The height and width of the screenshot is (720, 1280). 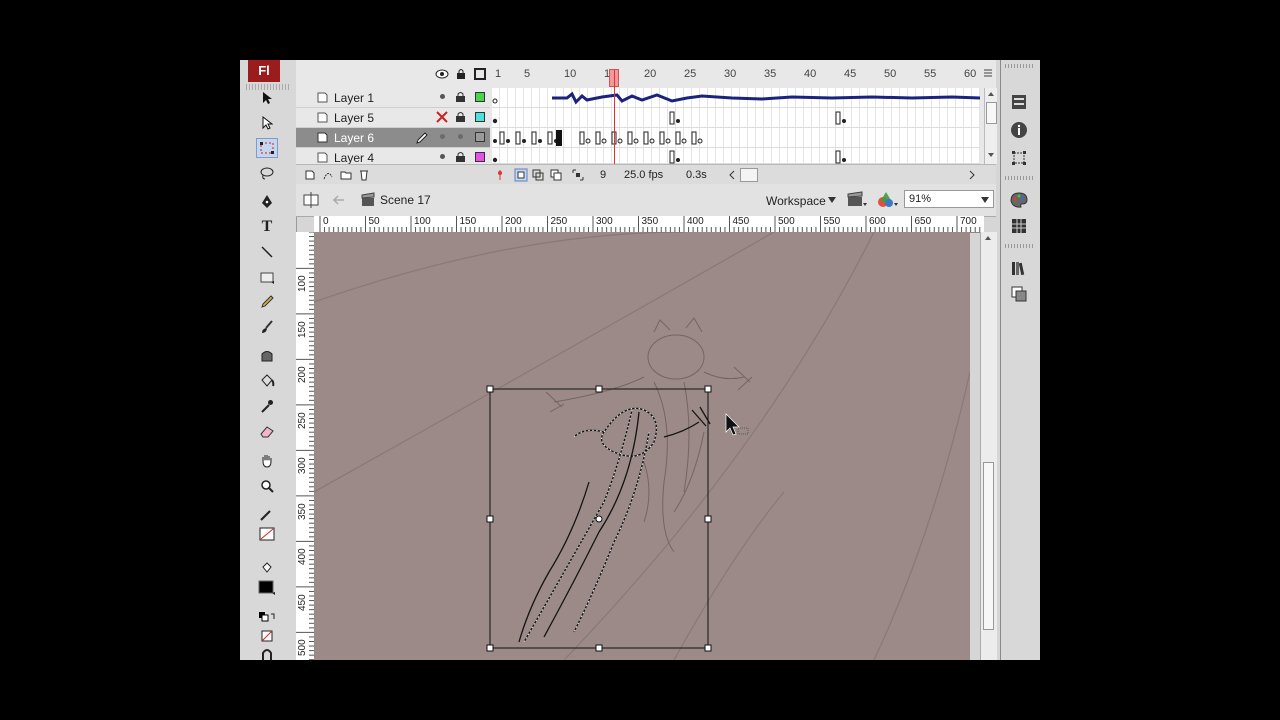 I want to click on ruler-label: 400, so click(x=302, y=556).